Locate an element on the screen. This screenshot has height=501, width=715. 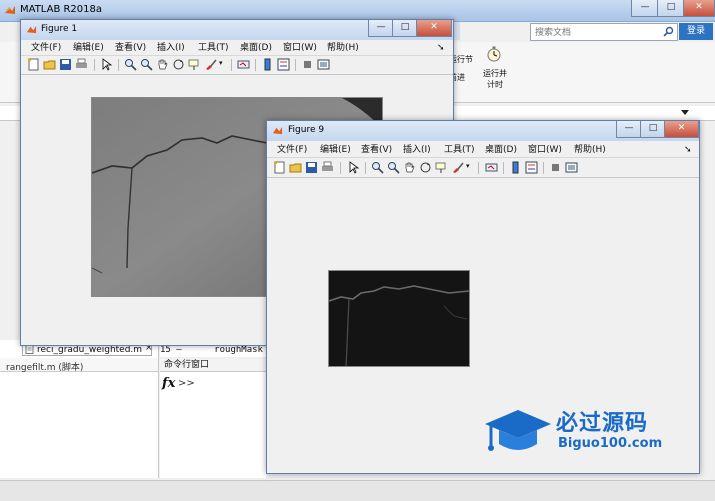
command-prompt: >> is located at coordinates (186, 383).